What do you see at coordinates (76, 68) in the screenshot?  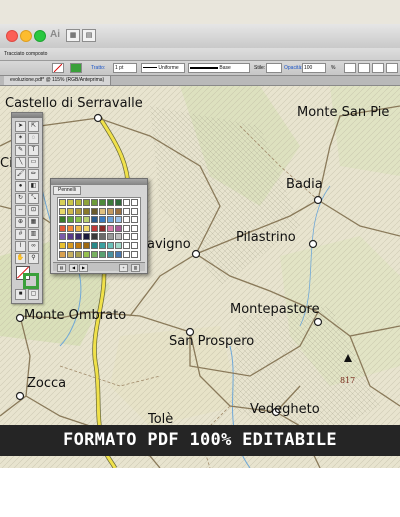 I see `stroke-color-button` at bounding box center [76, 68].